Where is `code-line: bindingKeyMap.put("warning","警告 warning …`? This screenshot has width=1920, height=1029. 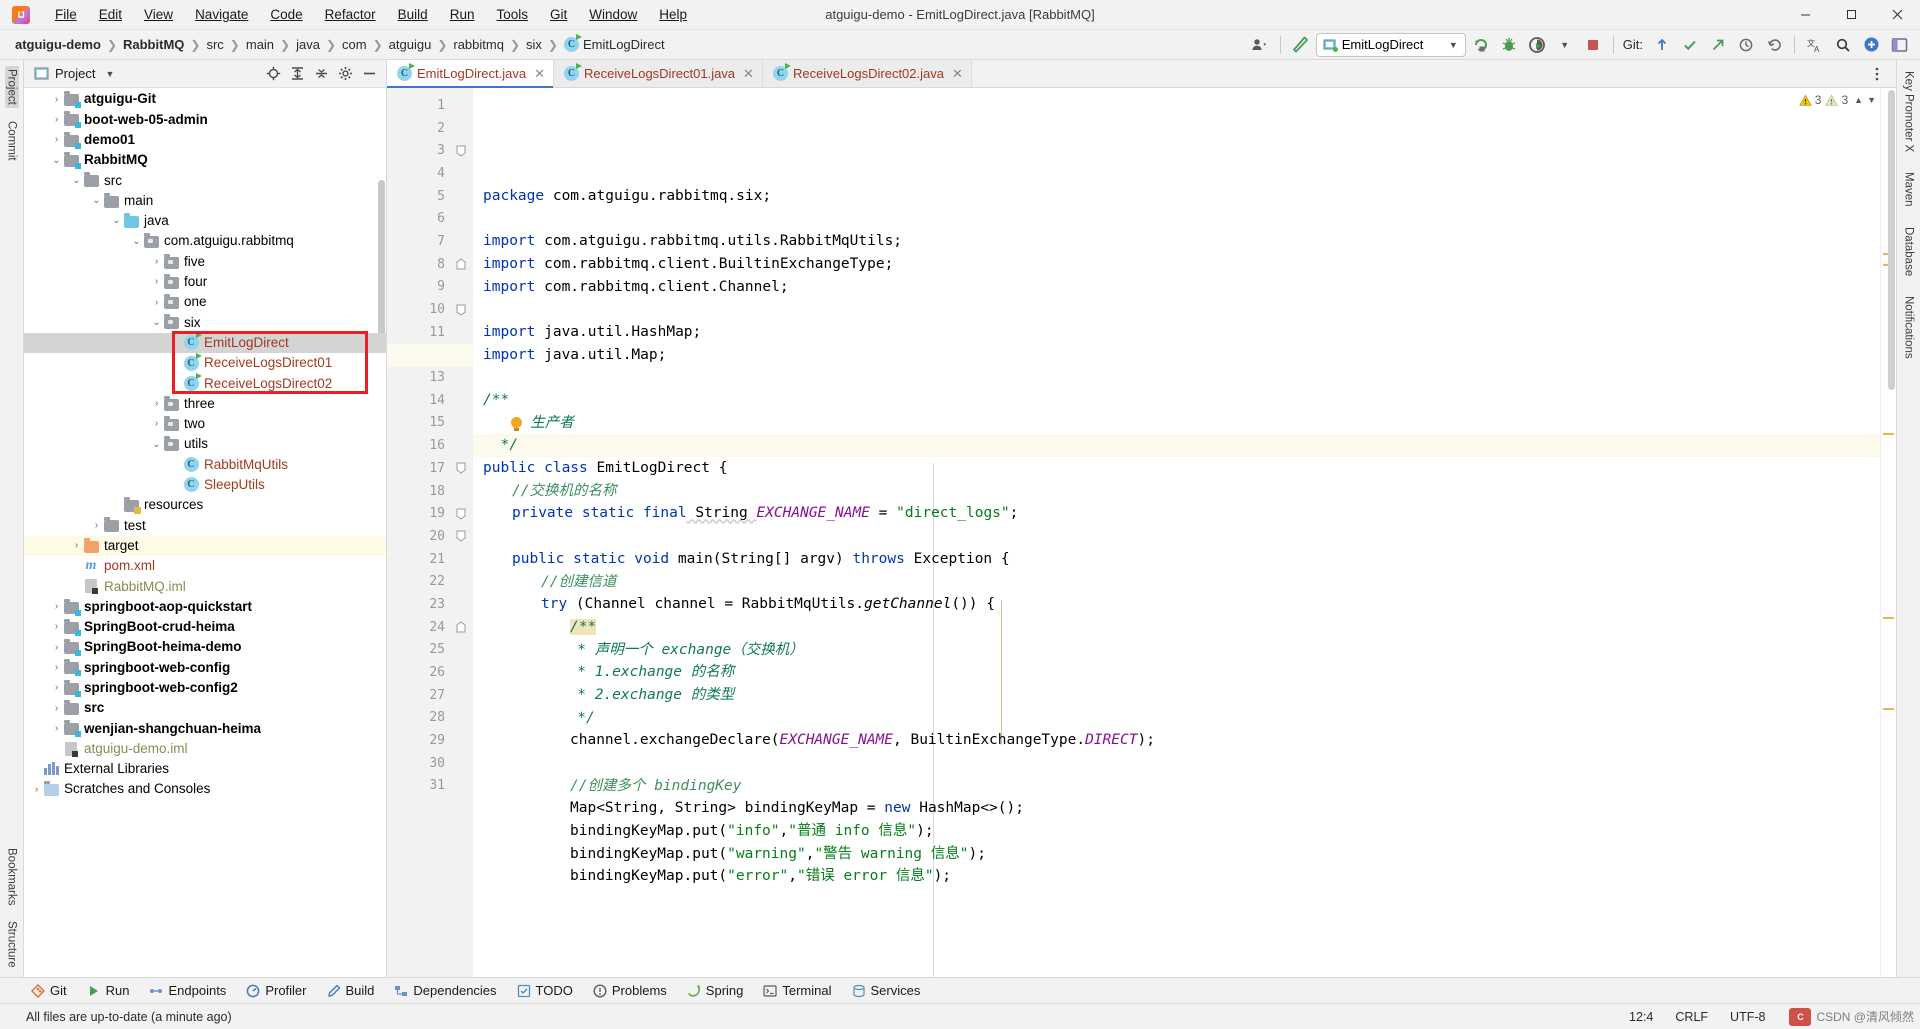 code-line: bindingKeyMap.put("warning","警告 warning … is located at coordinates (1184, 854).